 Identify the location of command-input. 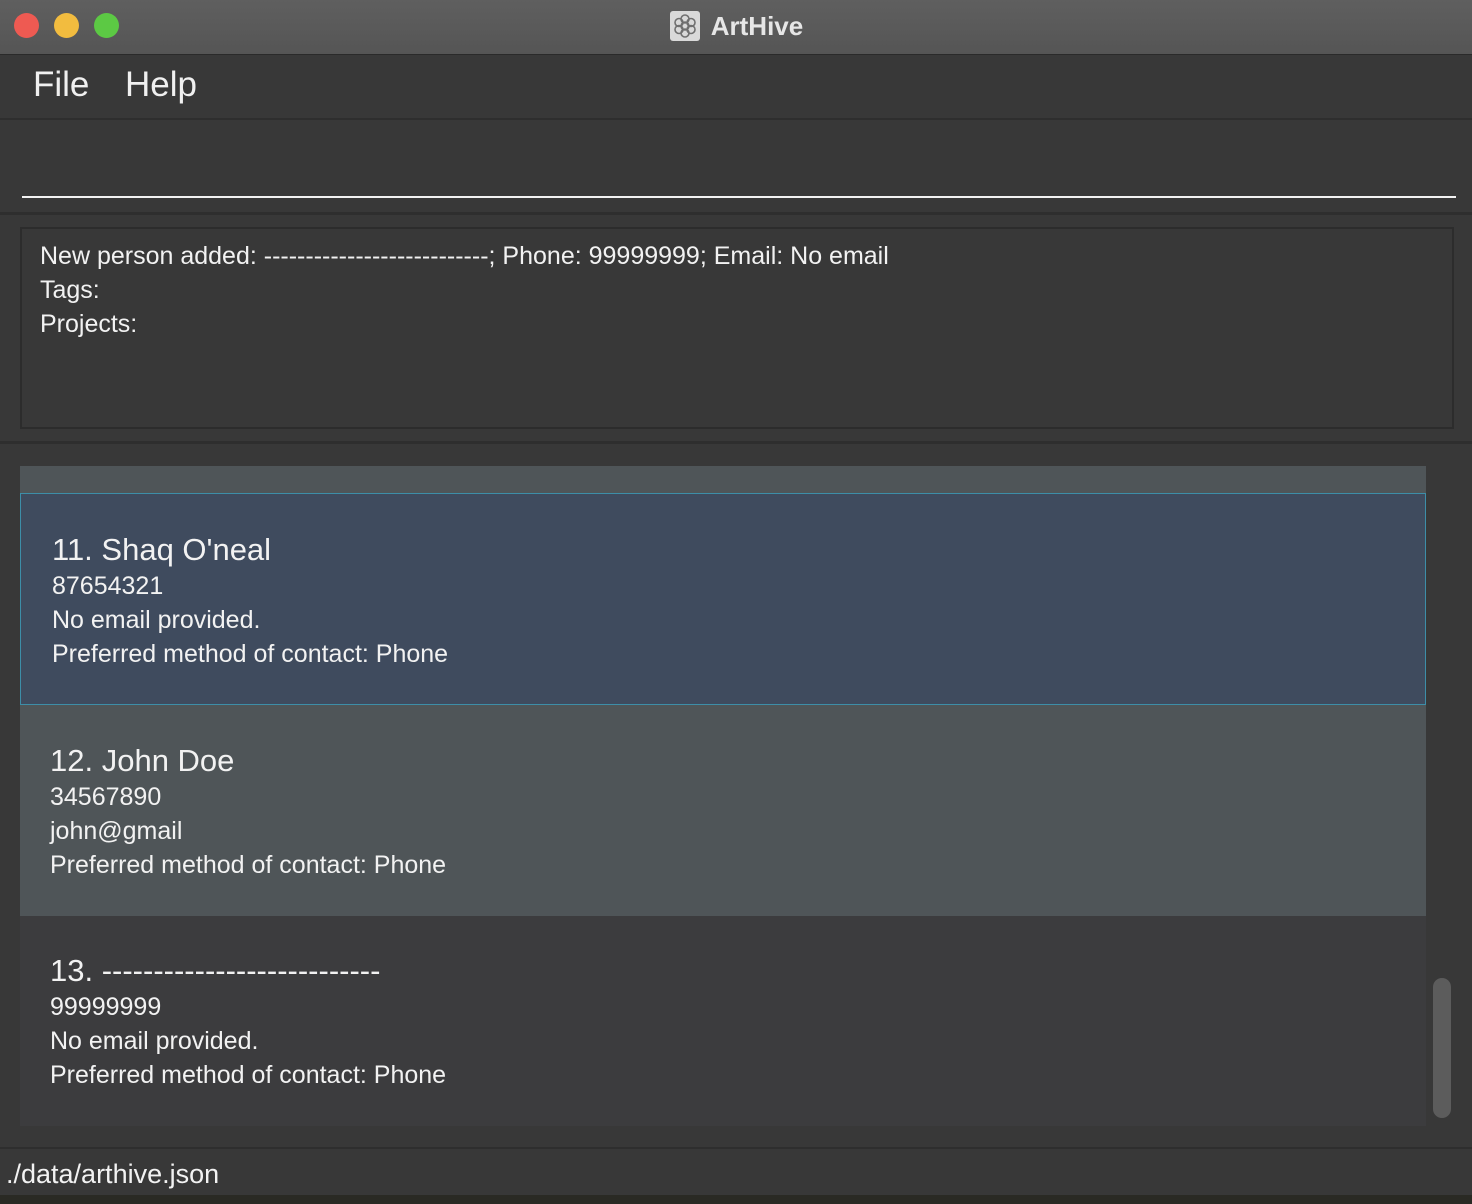
(739, 169).